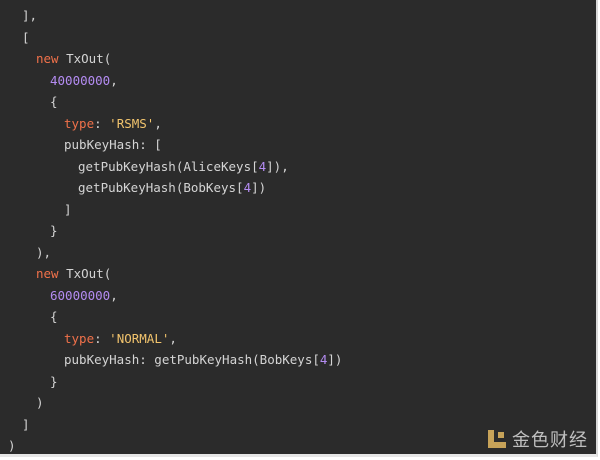  I want to click on code-line: [, so click(26, 38).